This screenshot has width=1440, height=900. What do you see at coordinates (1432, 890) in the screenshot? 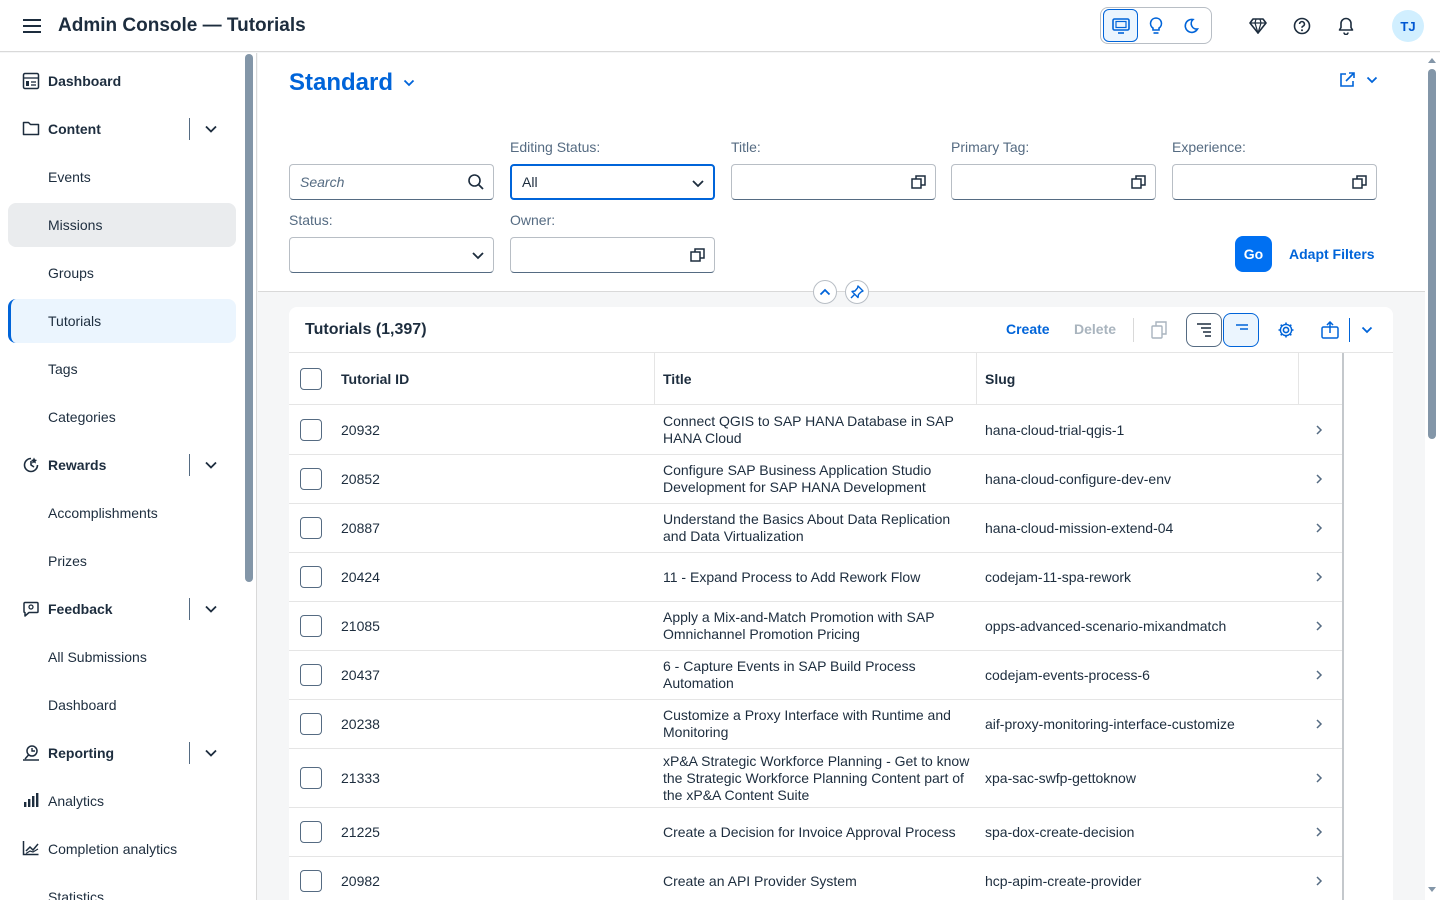
I see `scroll-down-icon` at bounding box center [1432, 890].